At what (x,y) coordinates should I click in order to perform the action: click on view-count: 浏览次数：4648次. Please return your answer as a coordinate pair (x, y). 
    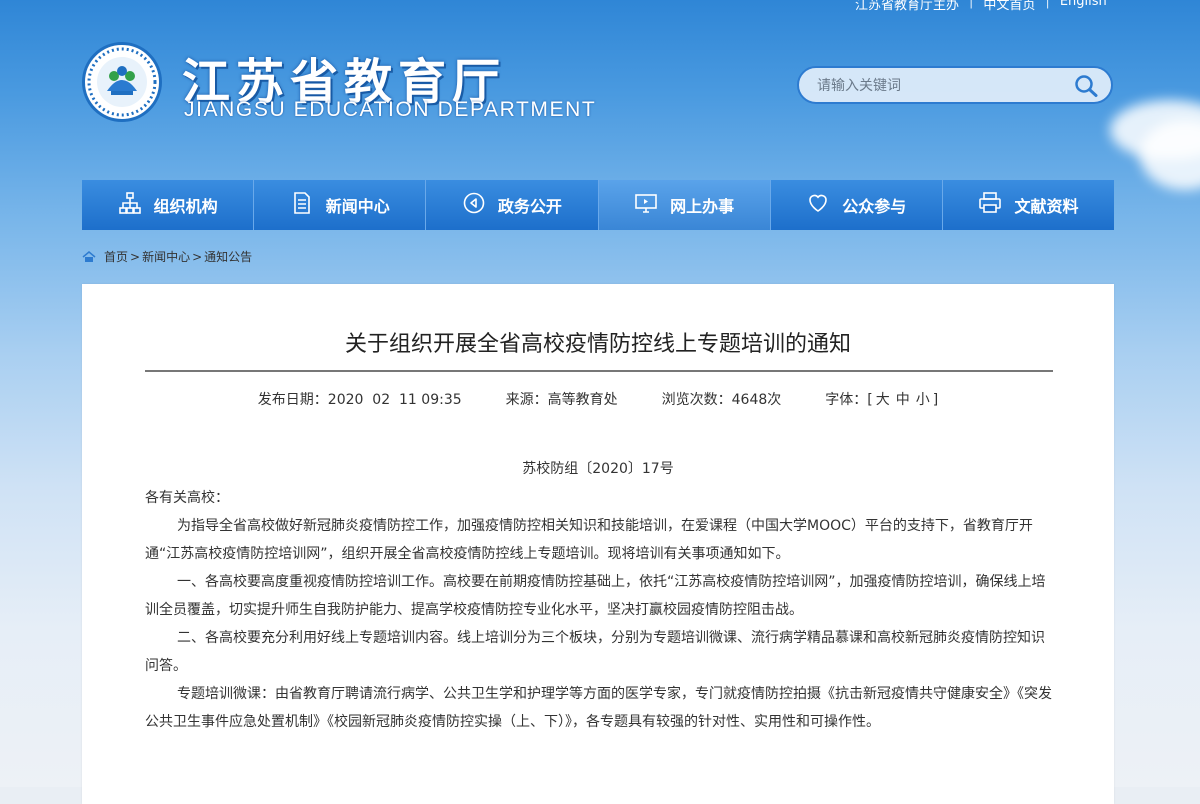
    Looking at the image, I should click on (721, 400).